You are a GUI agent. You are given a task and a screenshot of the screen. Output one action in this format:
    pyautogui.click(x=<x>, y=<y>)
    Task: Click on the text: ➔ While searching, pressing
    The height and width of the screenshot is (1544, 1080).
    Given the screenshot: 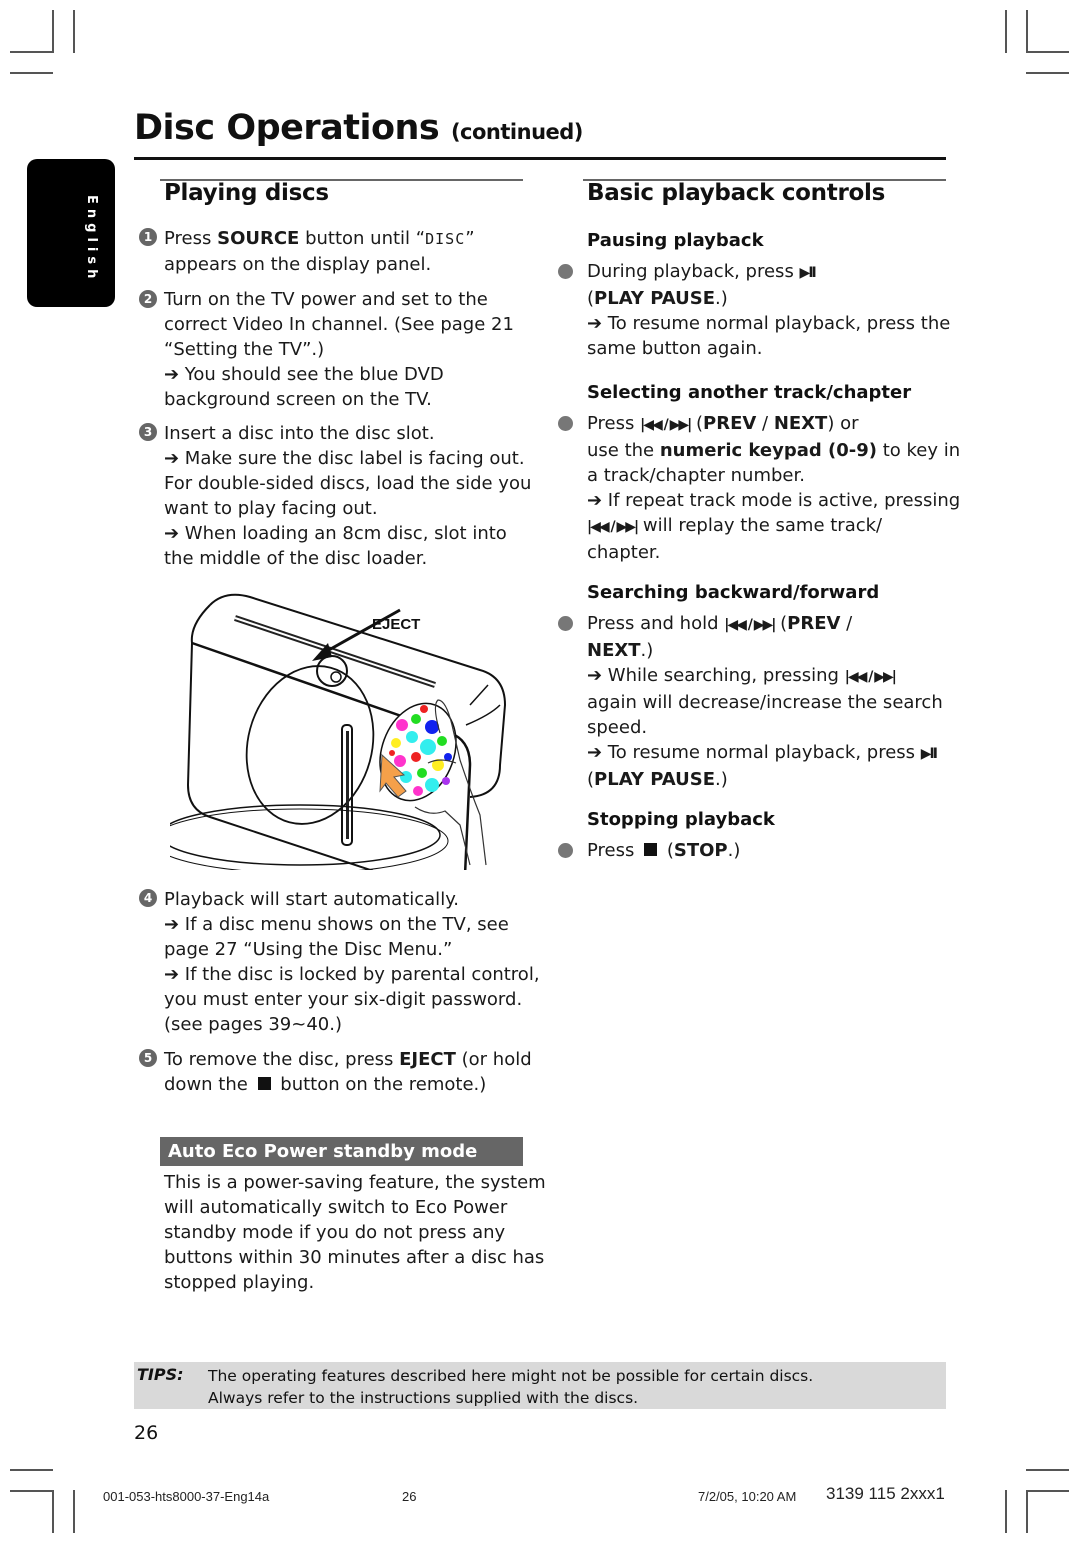 What is the action you would take?
    pyautogui.click(x=716, y=675)
    